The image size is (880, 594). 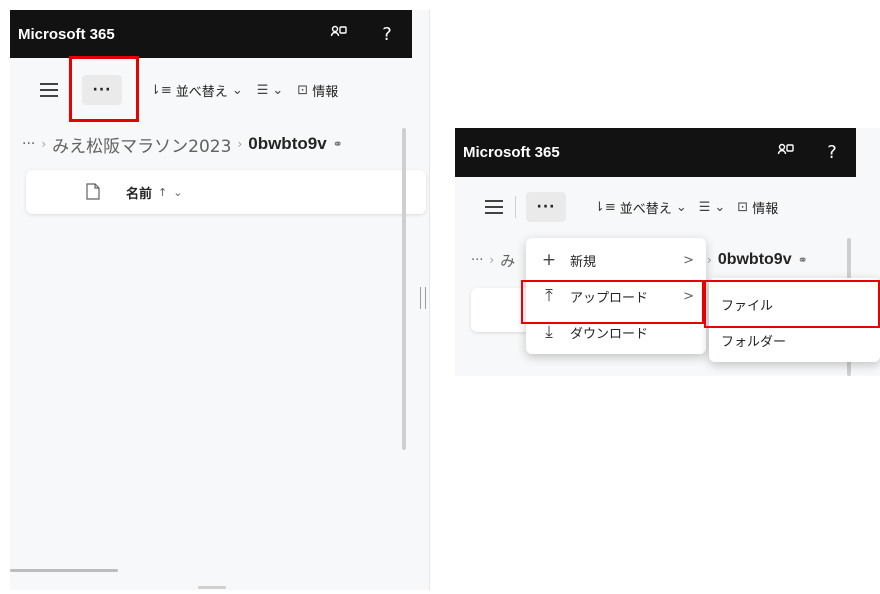 I want to click on highlight-file-item, so click(x=792, y=304).